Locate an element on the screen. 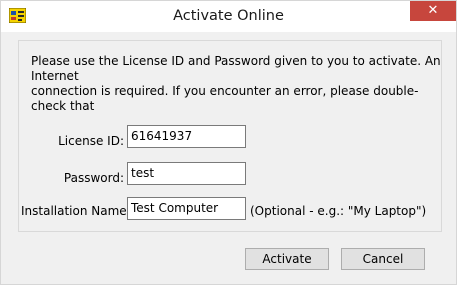 This screenshot has width=457, height=285. cancel-button: Cancel is located at coordinates (383, 259).